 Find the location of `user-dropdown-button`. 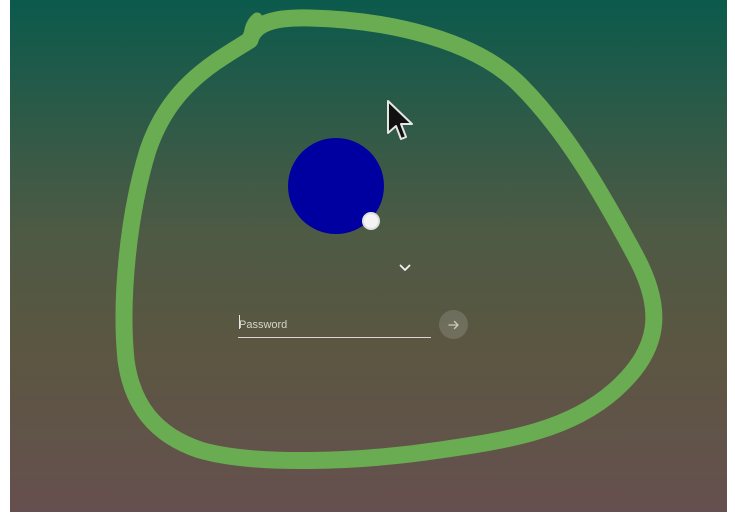

user-dropdown-button is located at coordinates (405, 268).